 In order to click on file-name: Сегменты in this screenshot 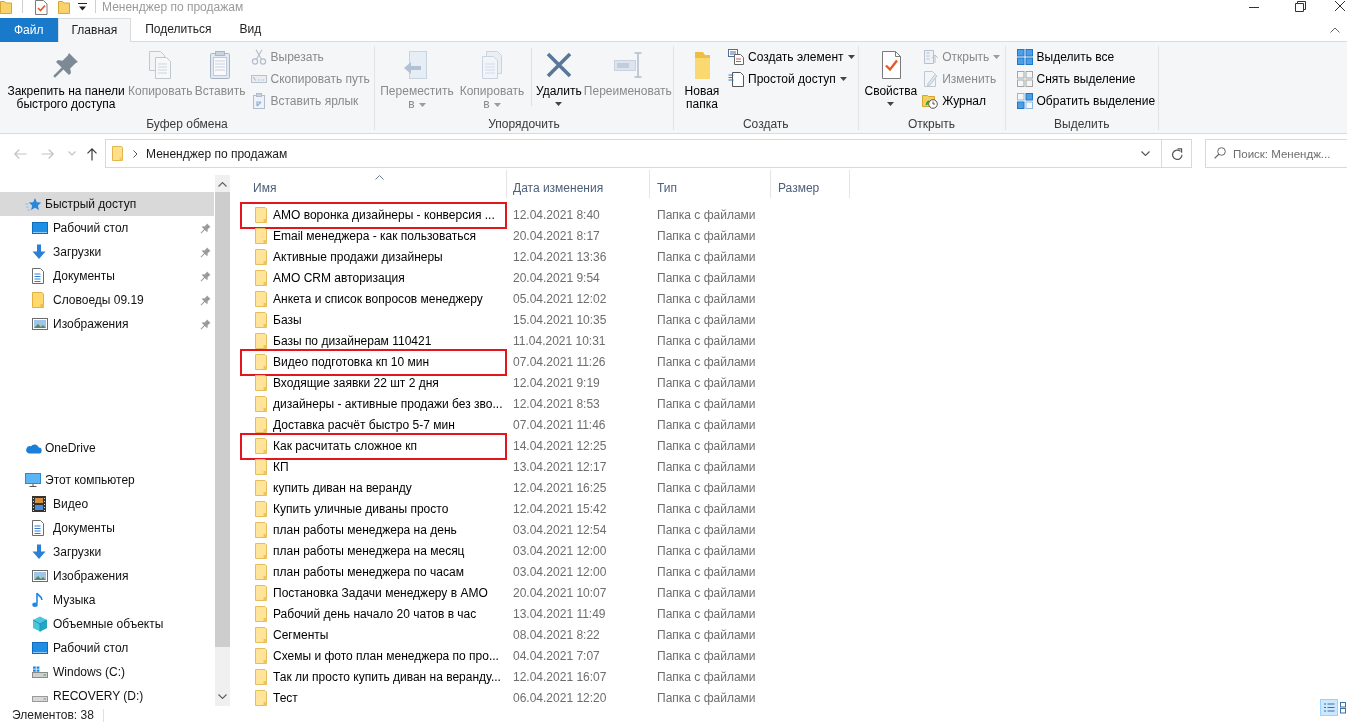, I will do `click(301, 634)`.